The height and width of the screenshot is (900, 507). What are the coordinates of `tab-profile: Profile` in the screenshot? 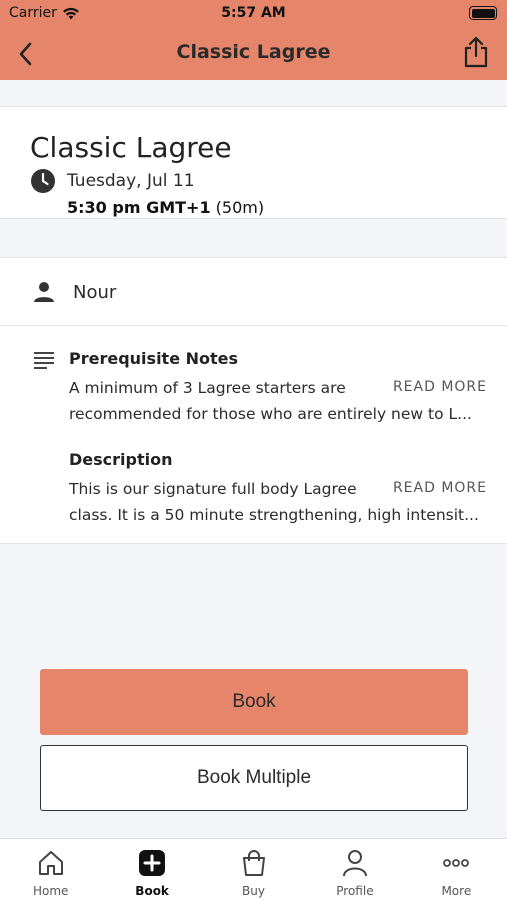 It's located at (354, 869).